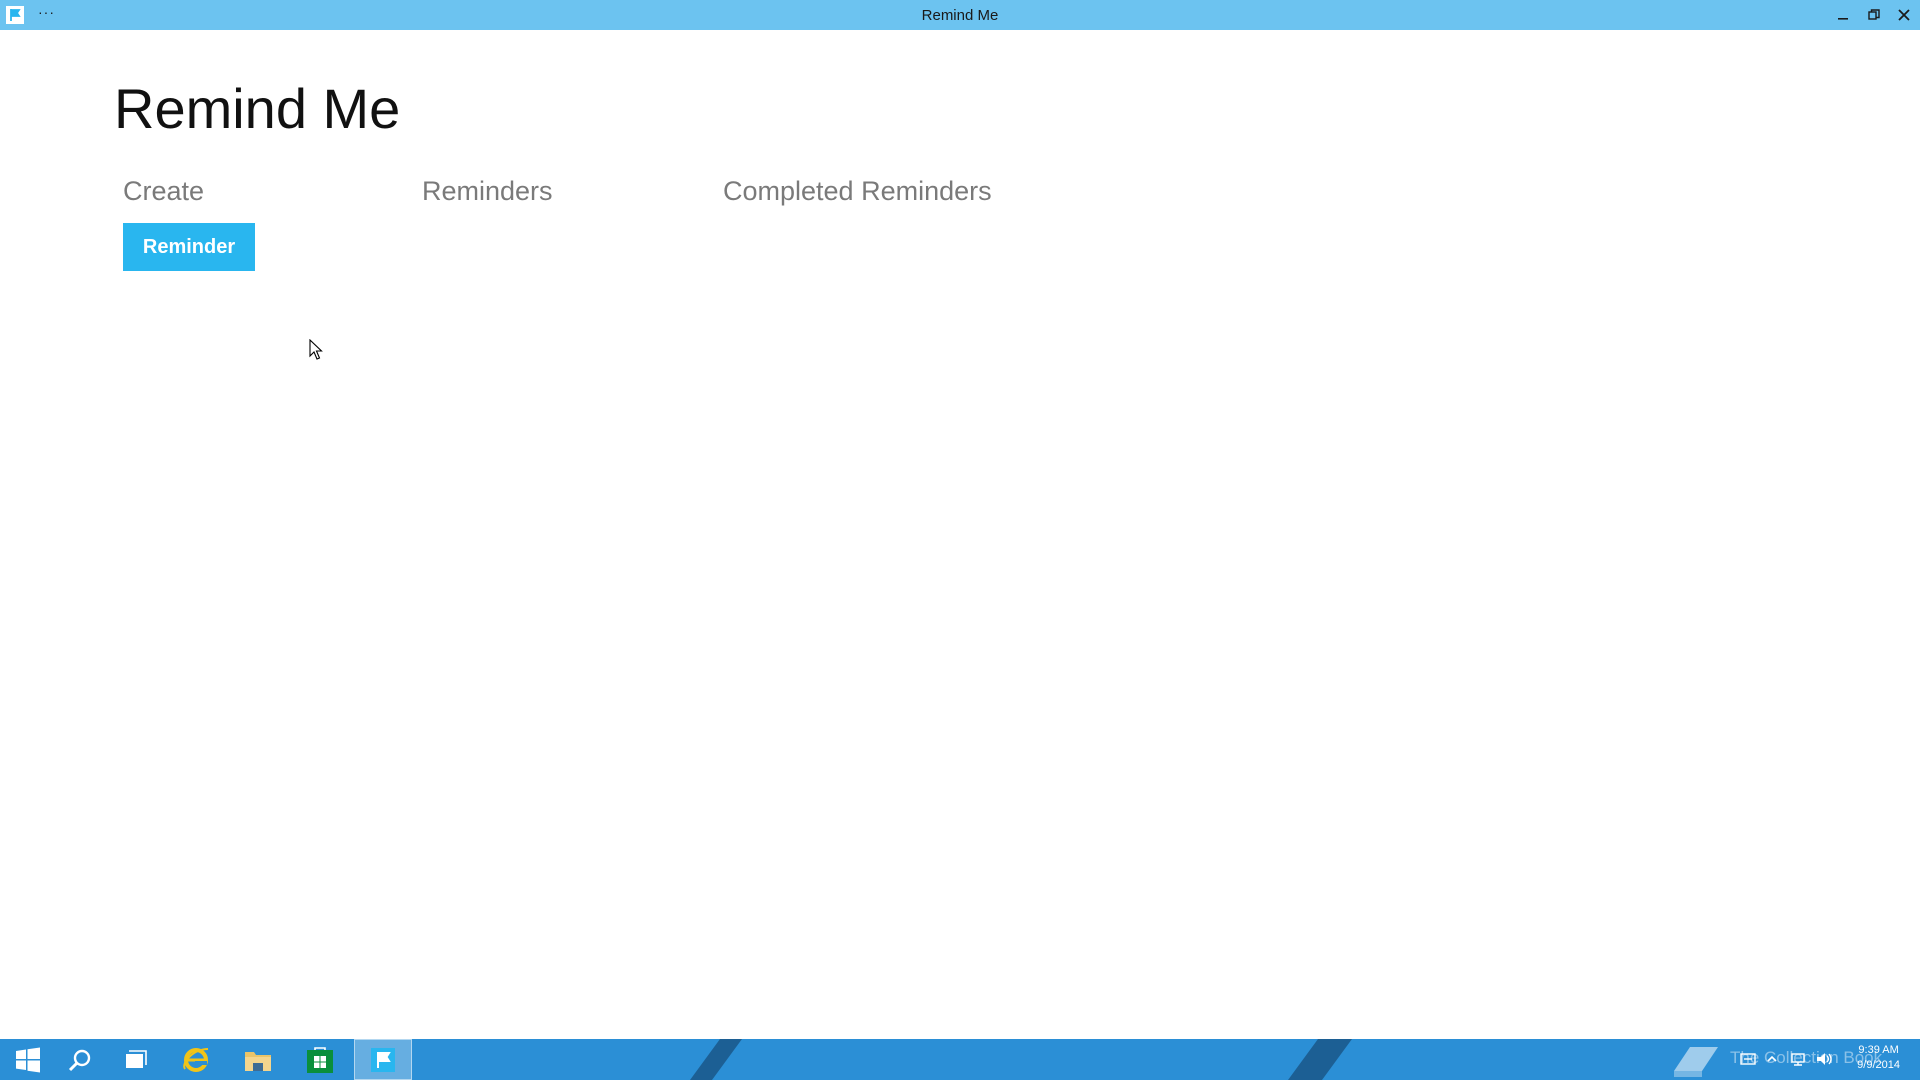 The image size is (1920, 1080). I want to click on book-icon, so click(1696, 1062).